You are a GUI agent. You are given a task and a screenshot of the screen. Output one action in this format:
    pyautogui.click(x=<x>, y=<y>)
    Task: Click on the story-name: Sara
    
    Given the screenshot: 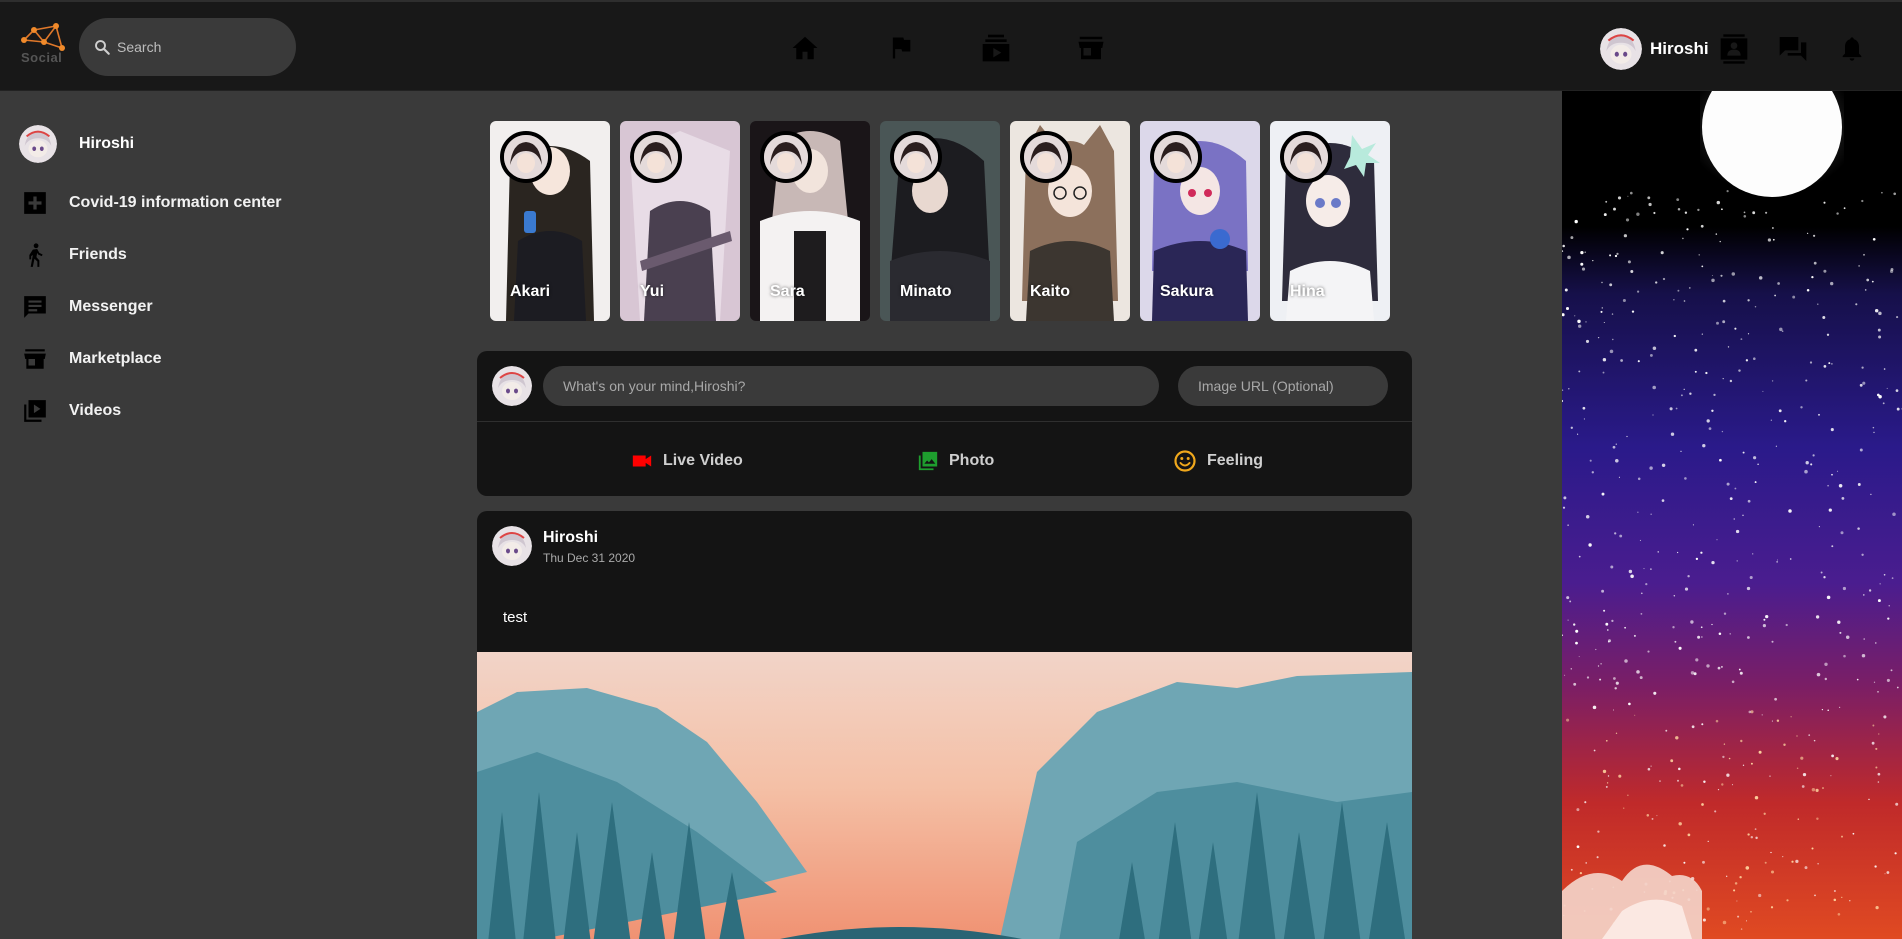 What is the action you would take?
    pyautogui.click(x=787, y=291)
    